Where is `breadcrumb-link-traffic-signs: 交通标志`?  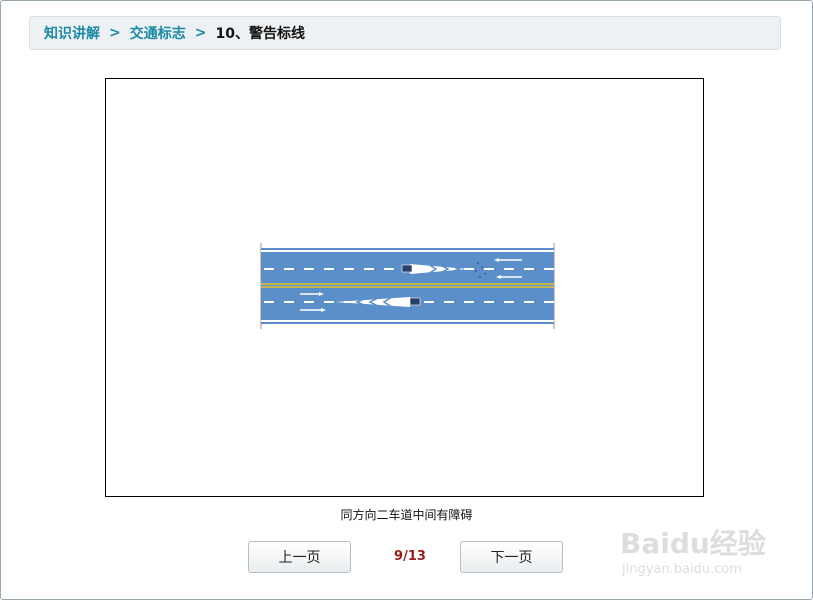
breadcrumb-link-traffic-signs: 交通标志 is located at coordinates (158, 33).